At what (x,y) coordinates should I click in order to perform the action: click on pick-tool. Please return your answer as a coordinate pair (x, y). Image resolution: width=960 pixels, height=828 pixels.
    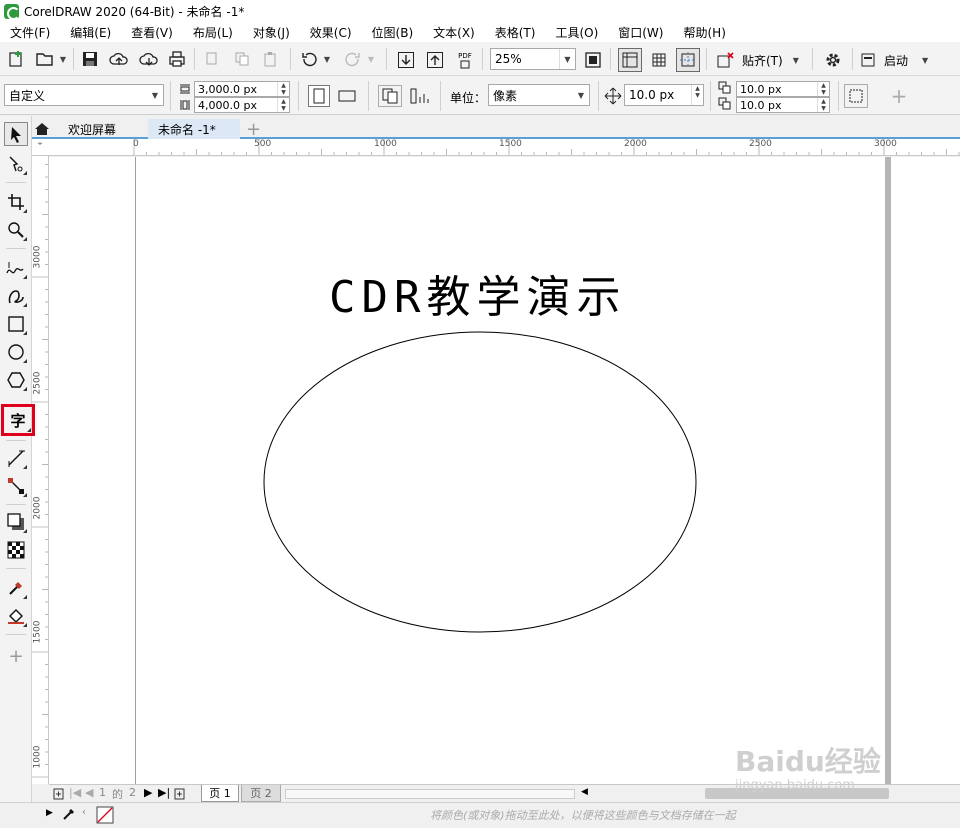
    Looking at the image, I should click on (16, 134).